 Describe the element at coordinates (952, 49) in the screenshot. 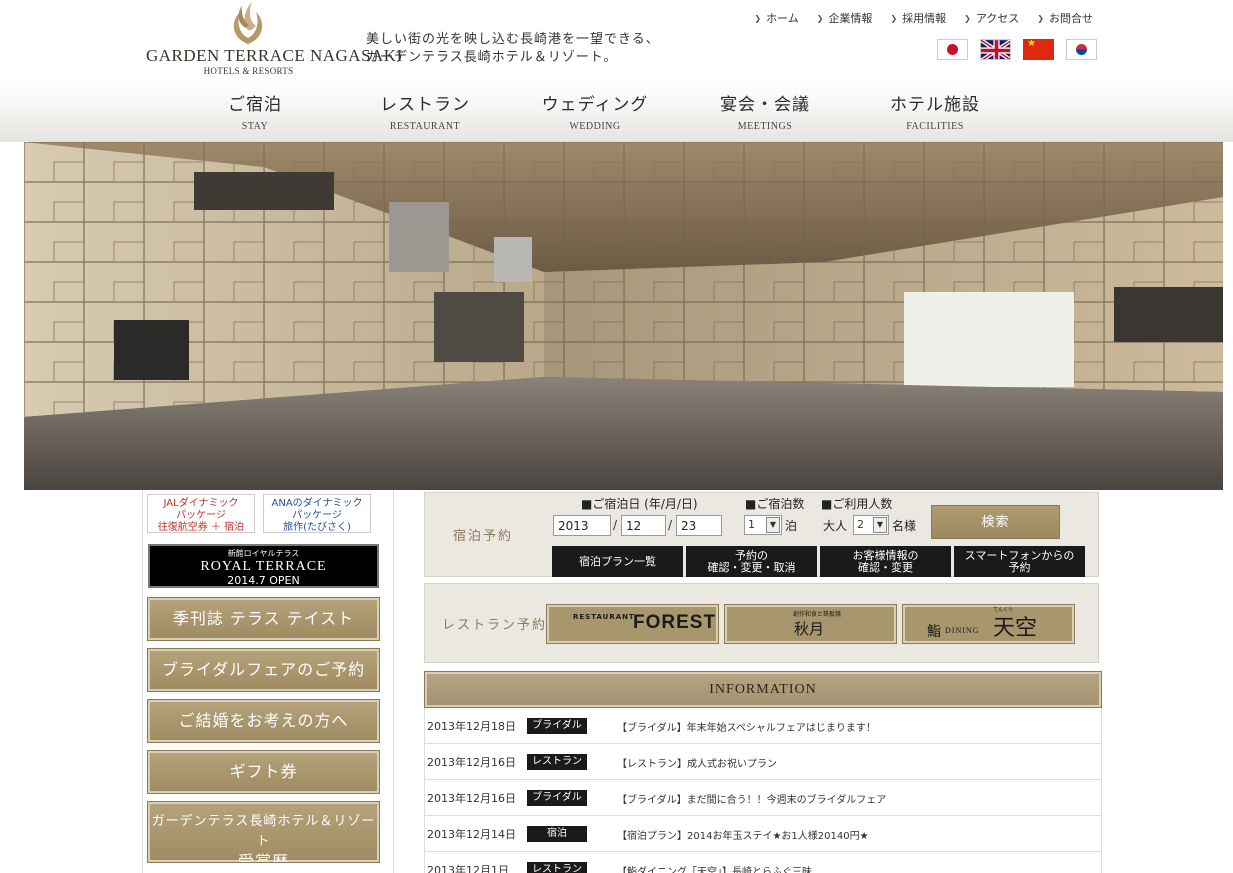

I see `japan-flag-icon` at that location.